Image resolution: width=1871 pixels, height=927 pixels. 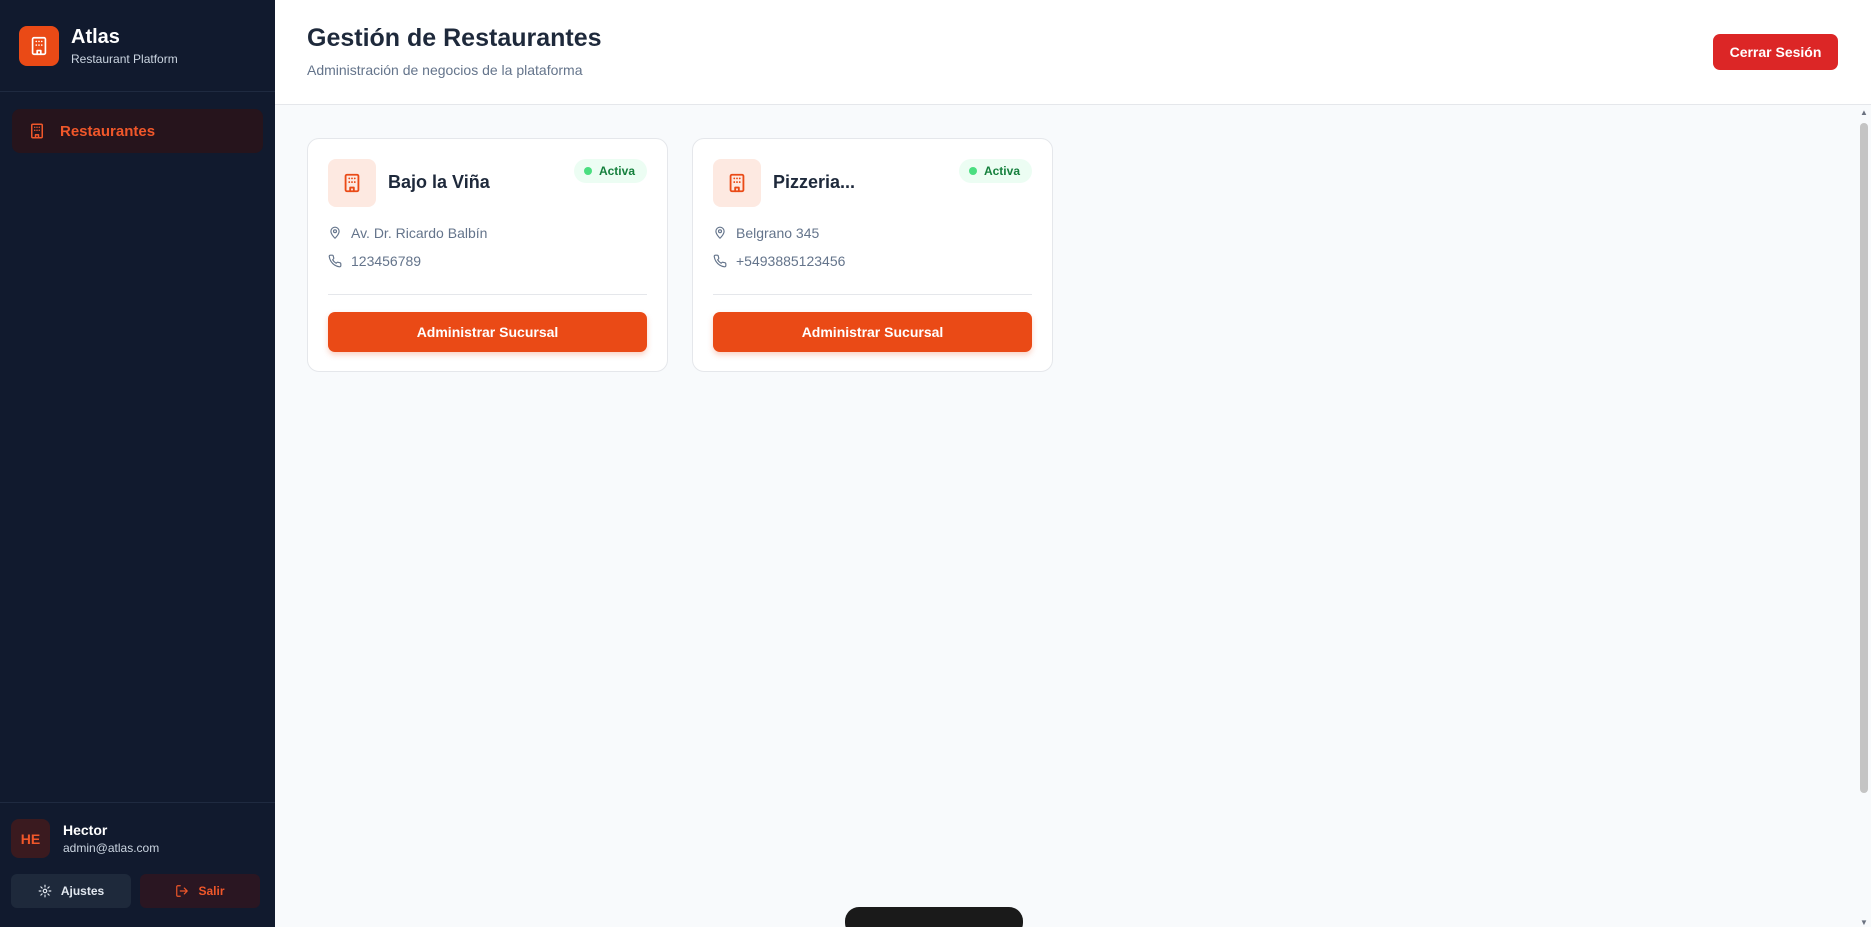 What do you see at coordinates (137, 46) in the screenshot?
I see `brand: Atlas Restaurant Platform` at bounding box center [137, 46].